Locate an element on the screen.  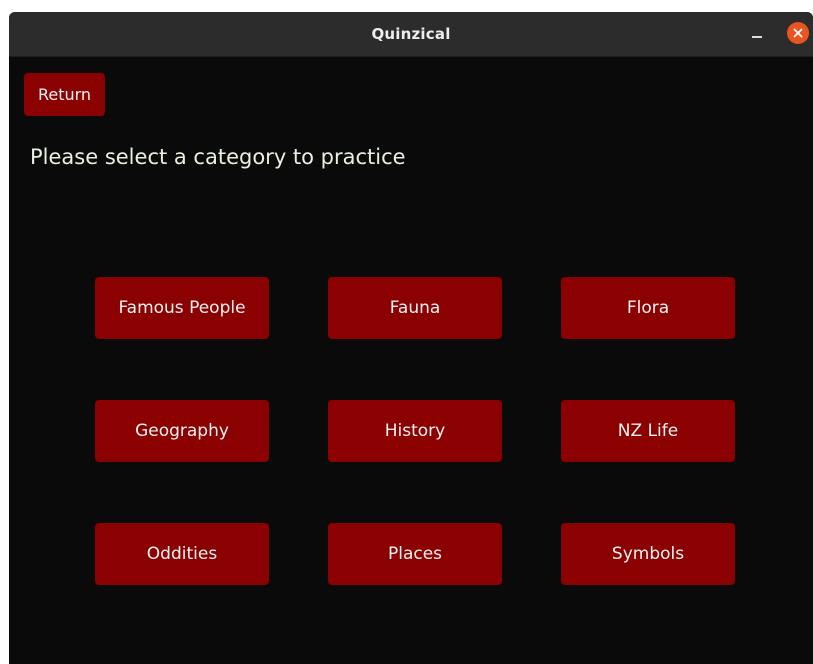
category-oddities-button: Oddities is located at coordinates (182, 554).